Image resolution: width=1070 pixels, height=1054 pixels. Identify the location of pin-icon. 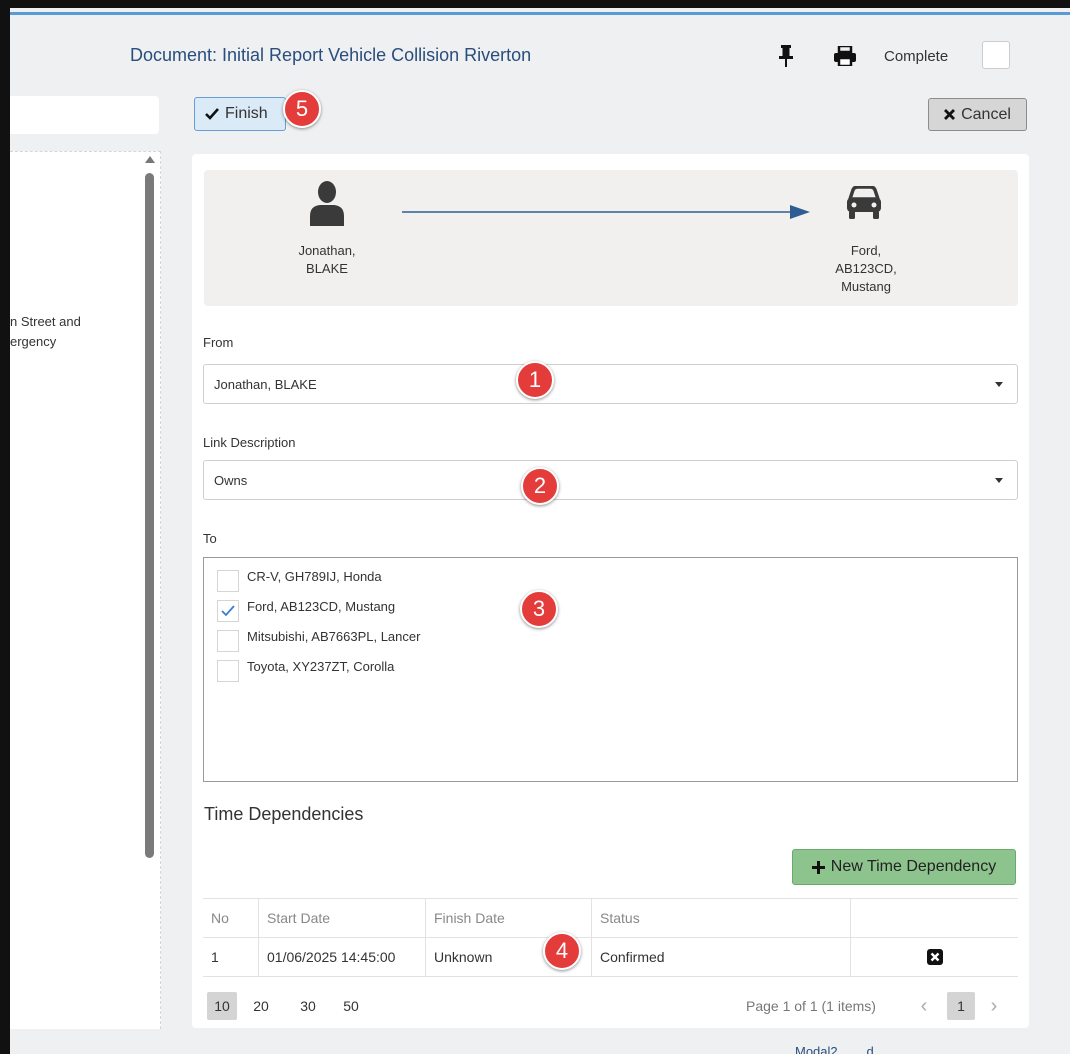
(786, 56).